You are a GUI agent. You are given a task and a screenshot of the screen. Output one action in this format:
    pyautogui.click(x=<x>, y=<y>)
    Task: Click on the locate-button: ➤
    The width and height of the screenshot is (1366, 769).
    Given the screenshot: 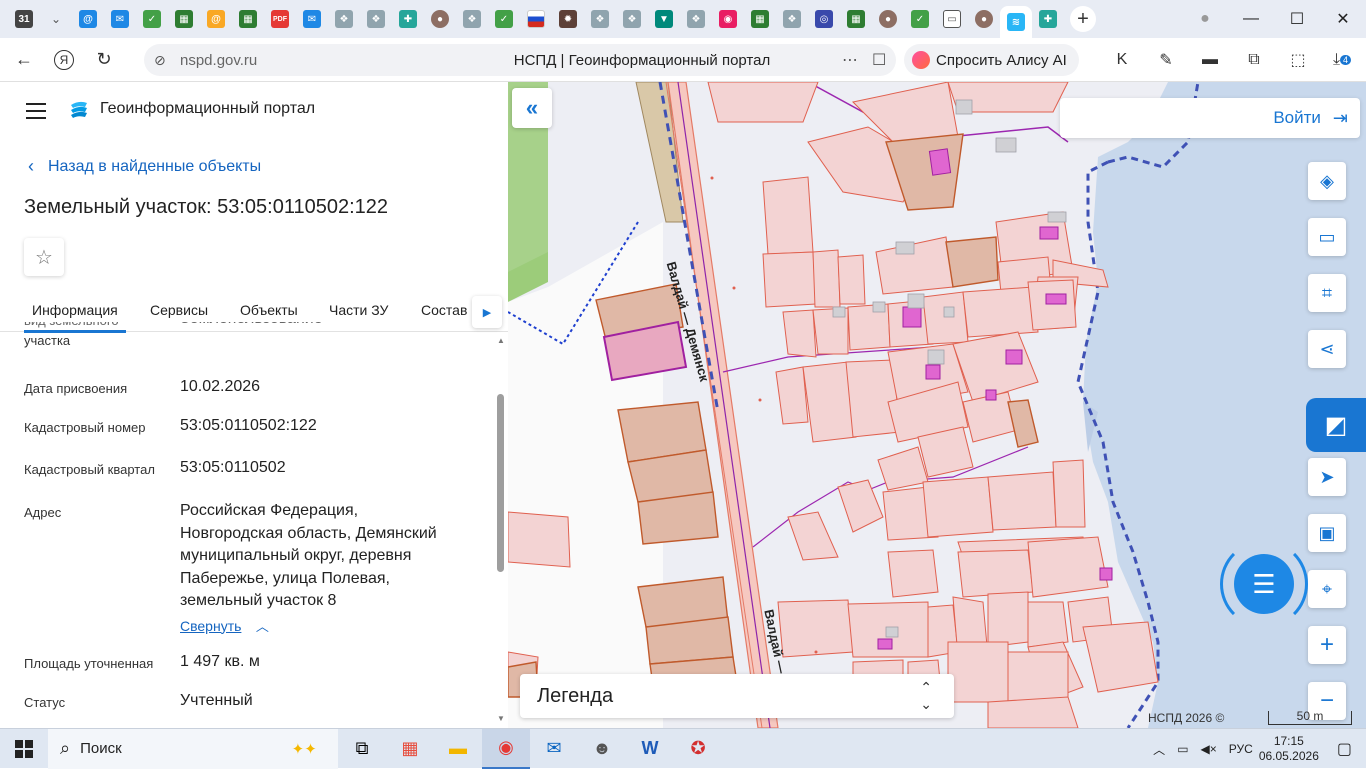 What is the action you would take?
    pyautogui.click(x=1327, y=477)
    